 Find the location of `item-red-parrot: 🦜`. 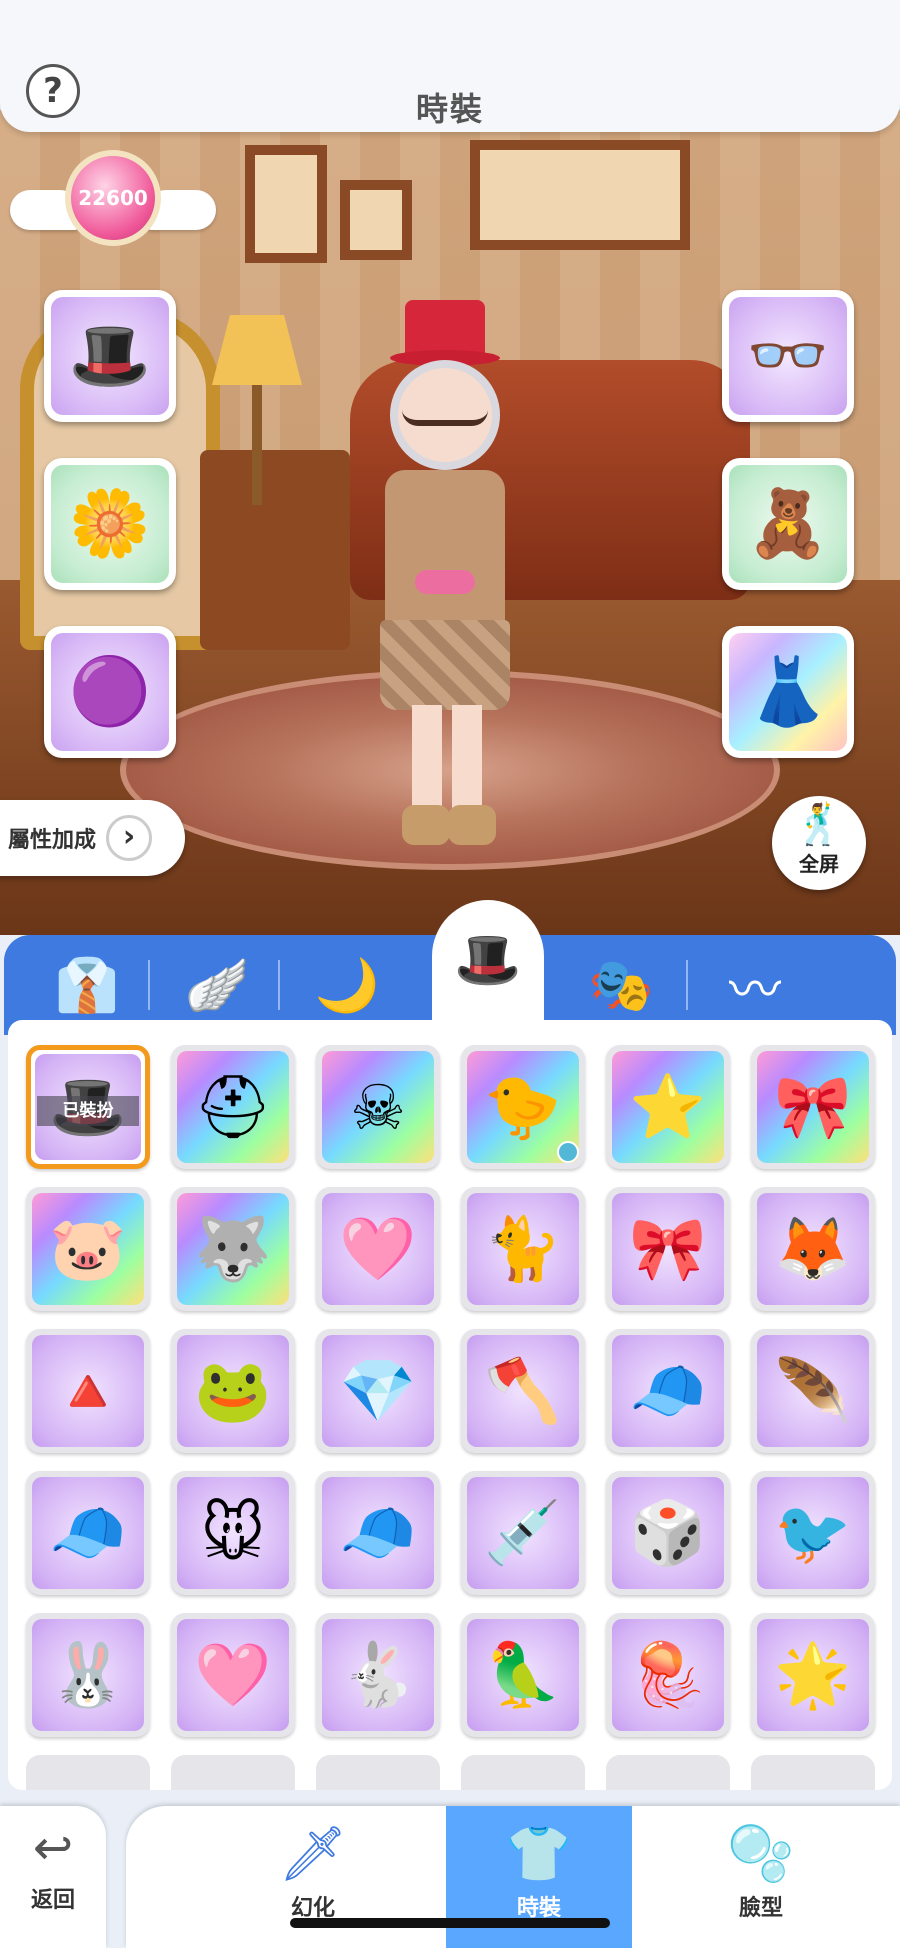

item-red-parrot: 🦜 is located at coordinates (523, 1675).